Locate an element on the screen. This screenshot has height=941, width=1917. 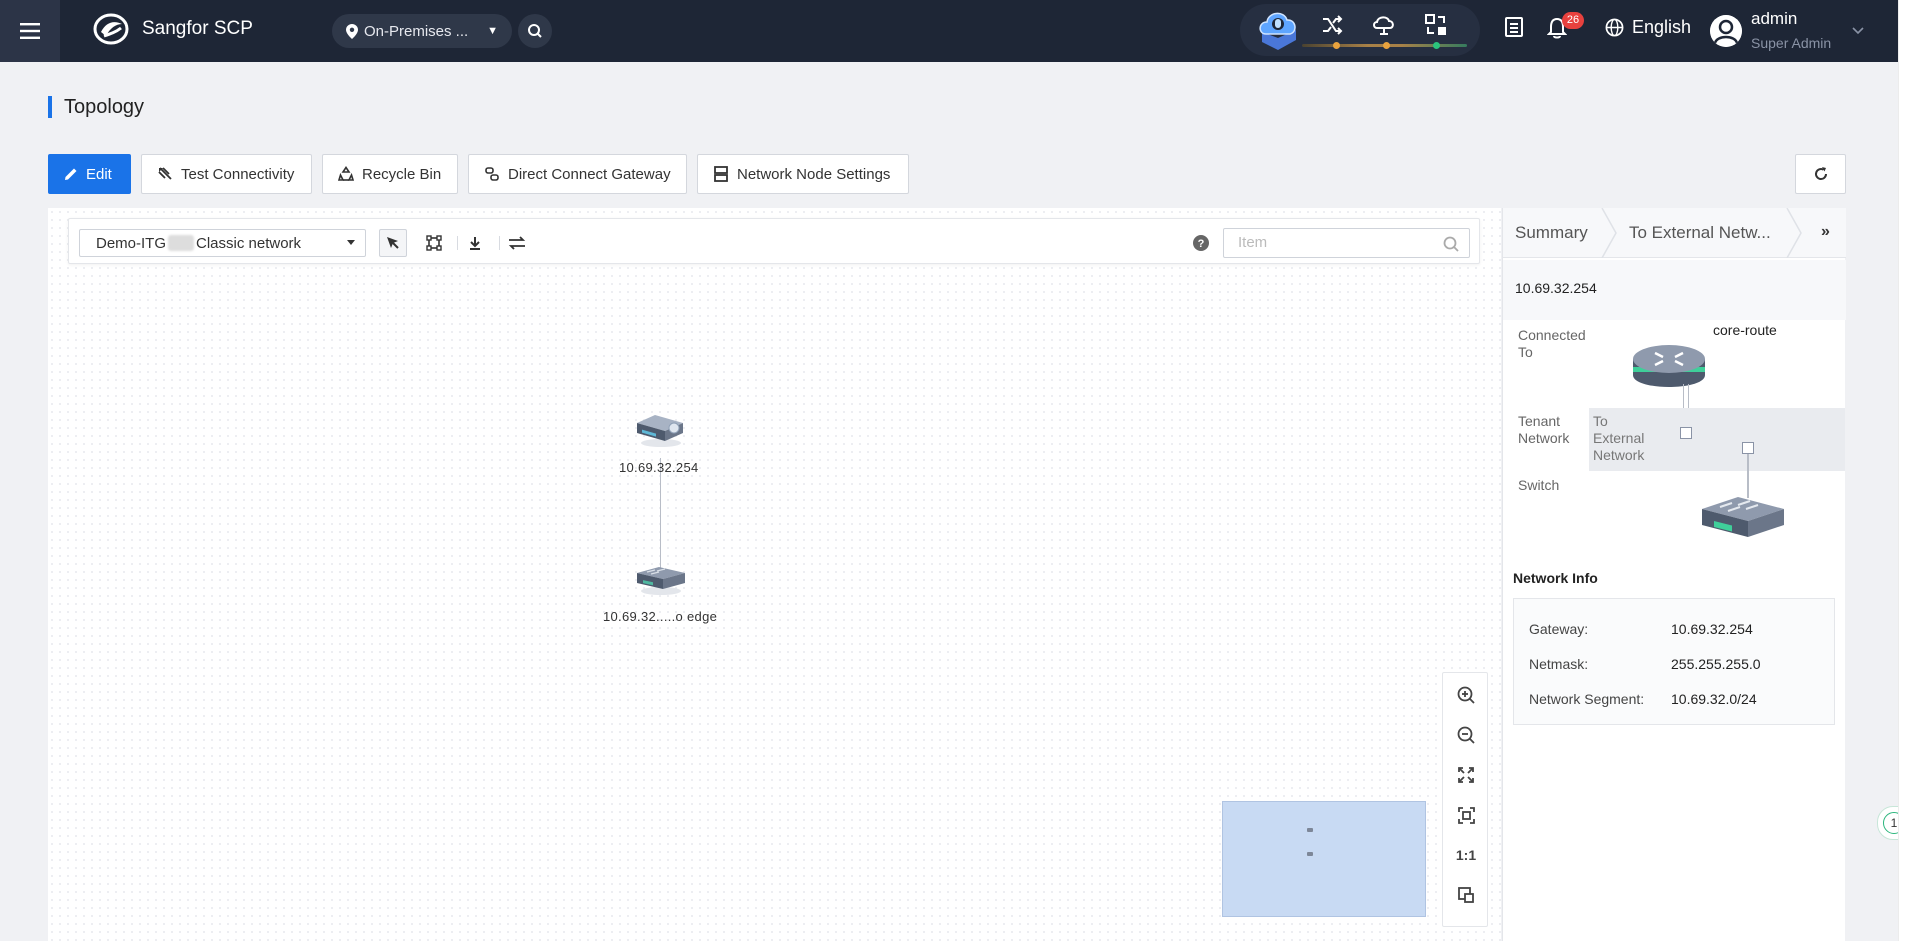
double-chevron-right-icon: » is located at coordinates (1825, 232).